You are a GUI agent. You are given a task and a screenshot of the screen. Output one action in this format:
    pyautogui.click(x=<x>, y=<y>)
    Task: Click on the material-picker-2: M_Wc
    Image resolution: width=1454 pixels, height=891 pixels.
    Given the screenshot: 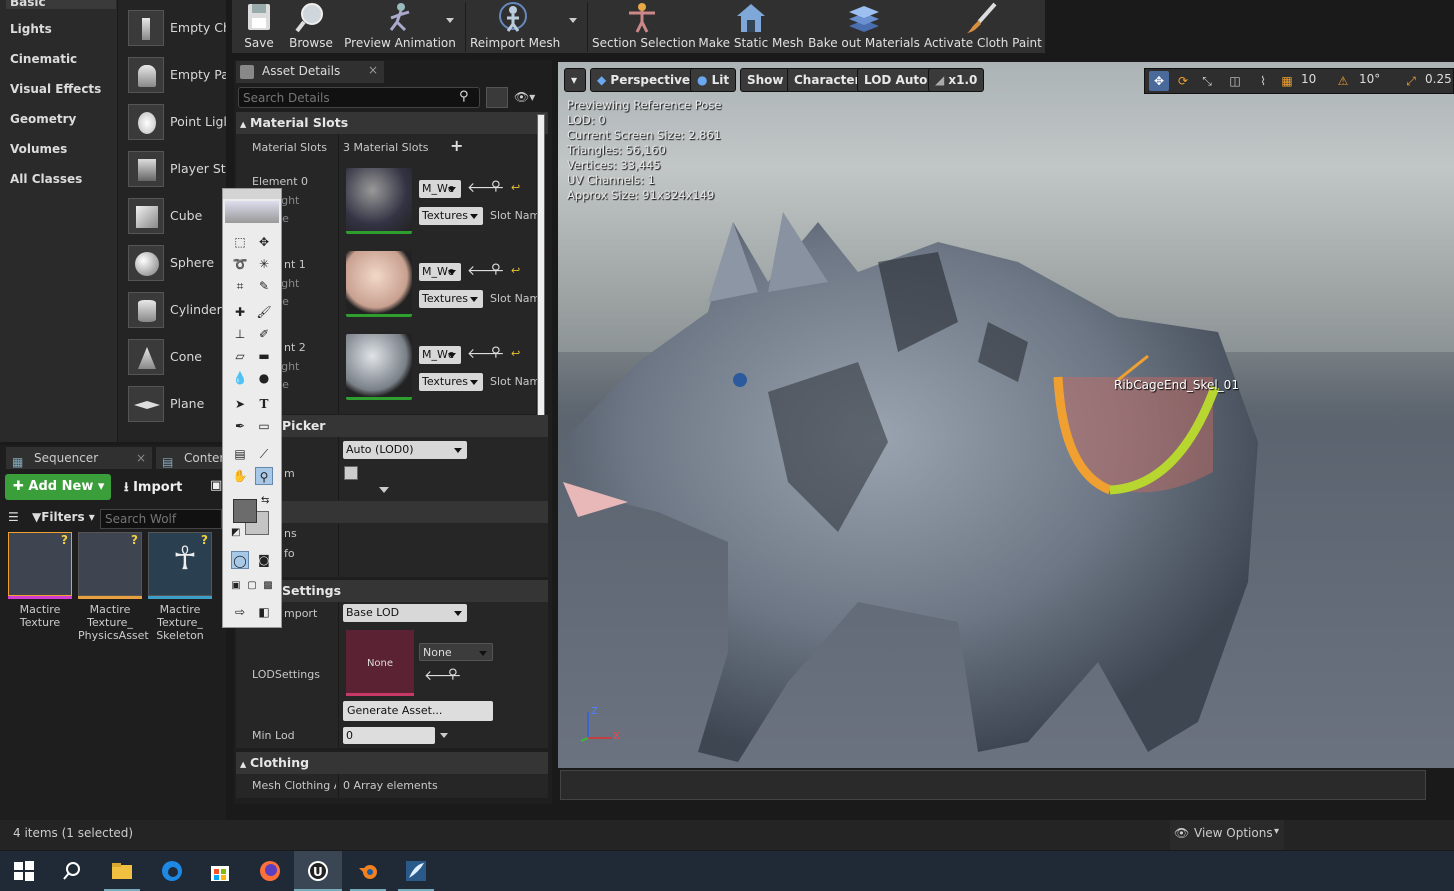 What is the action you would take?
    pyautogui.click(x=440, y=355)
    